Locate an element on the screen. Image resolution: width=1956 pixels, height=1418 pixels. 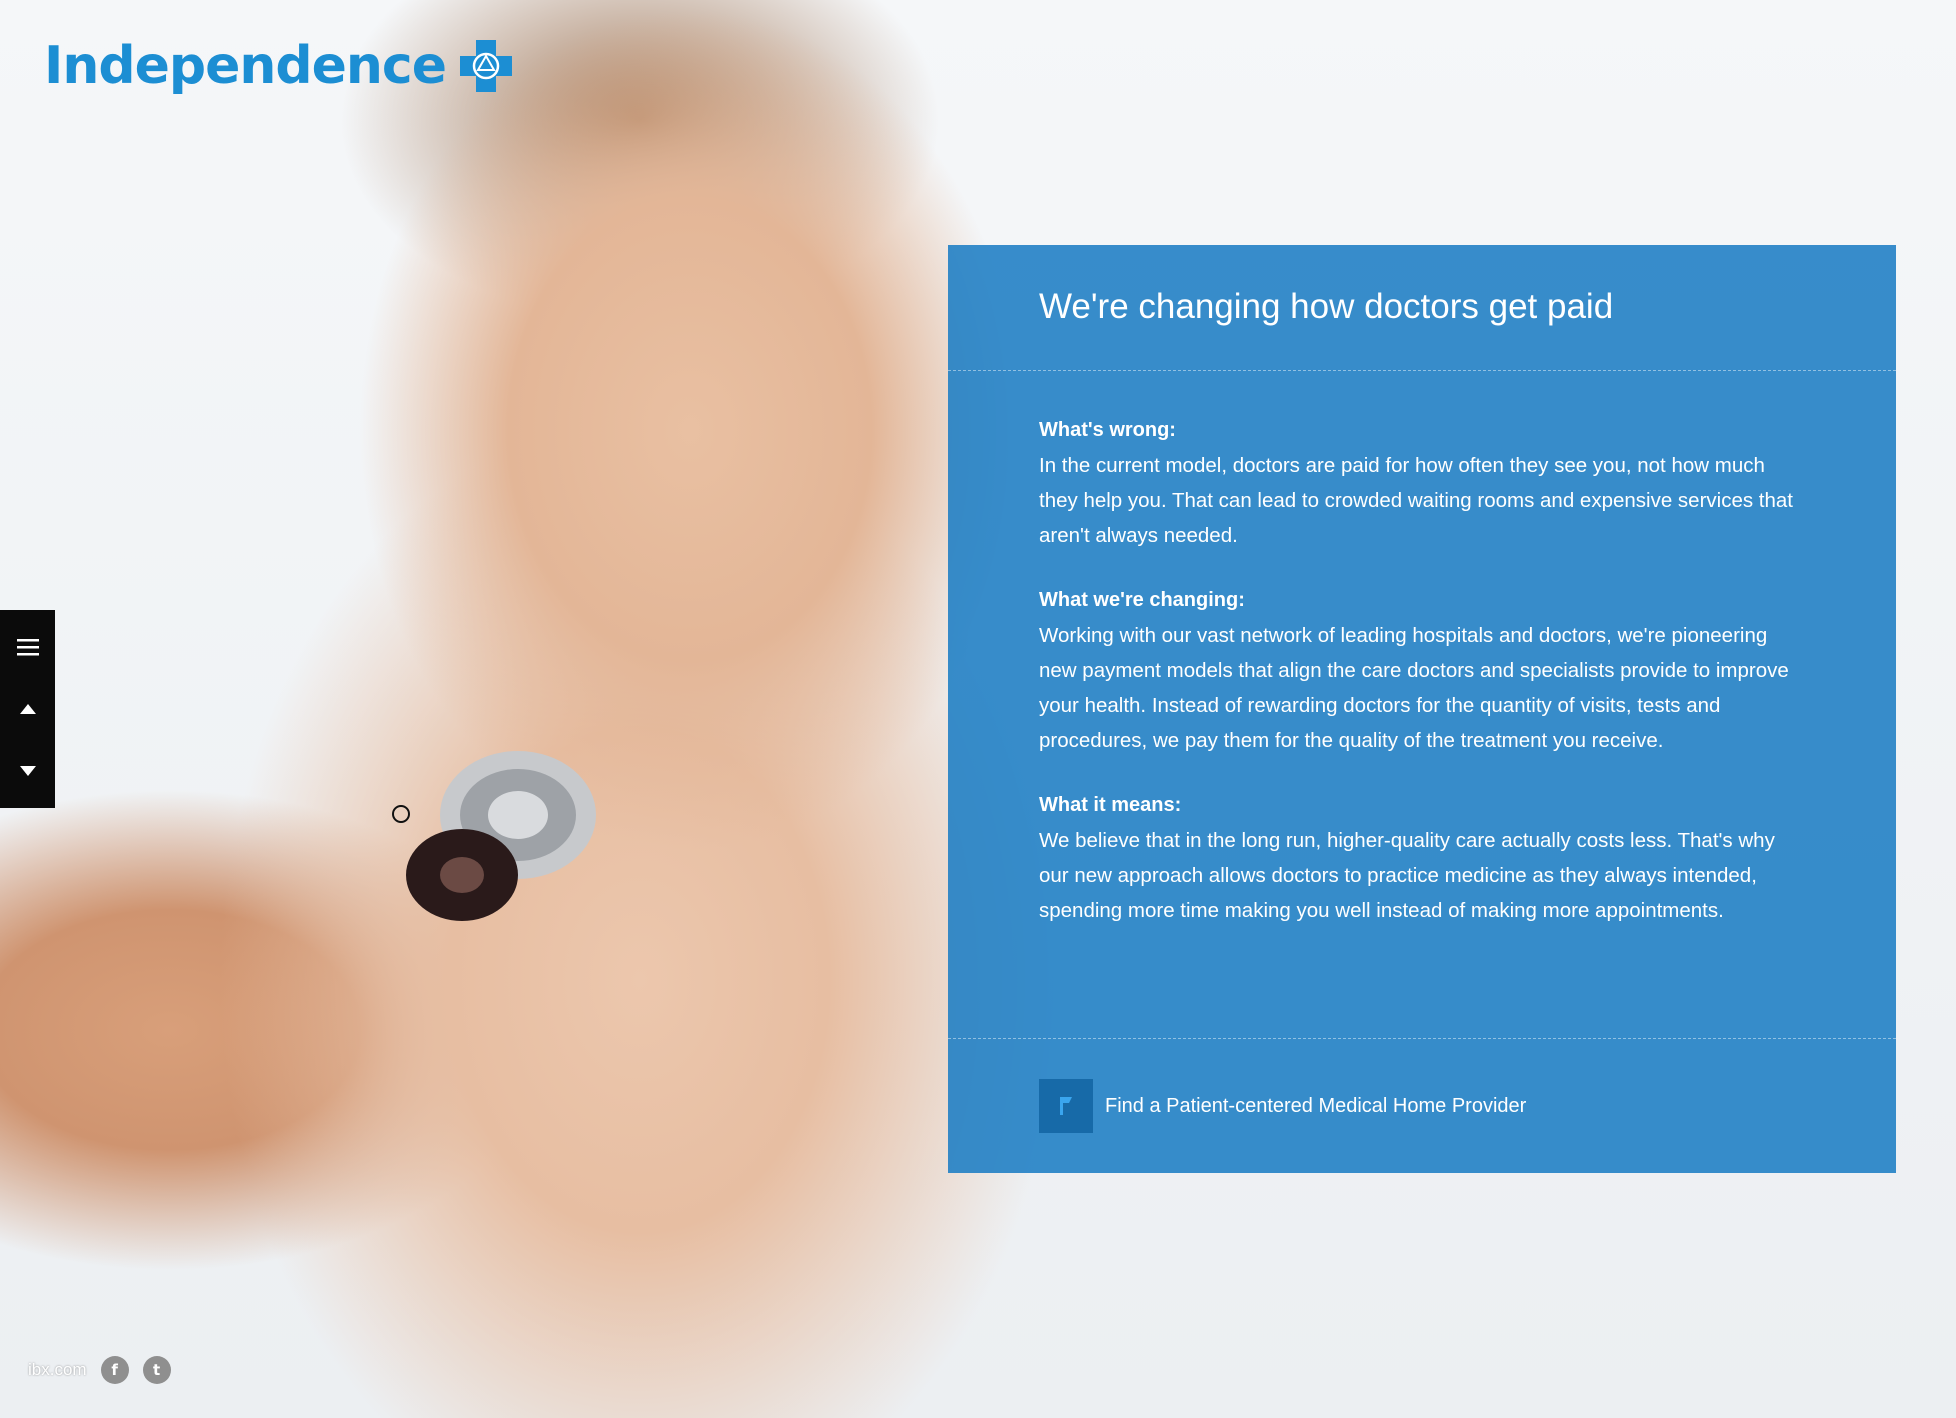
site-link: ibx.com is located at coordinates (57, 1370).